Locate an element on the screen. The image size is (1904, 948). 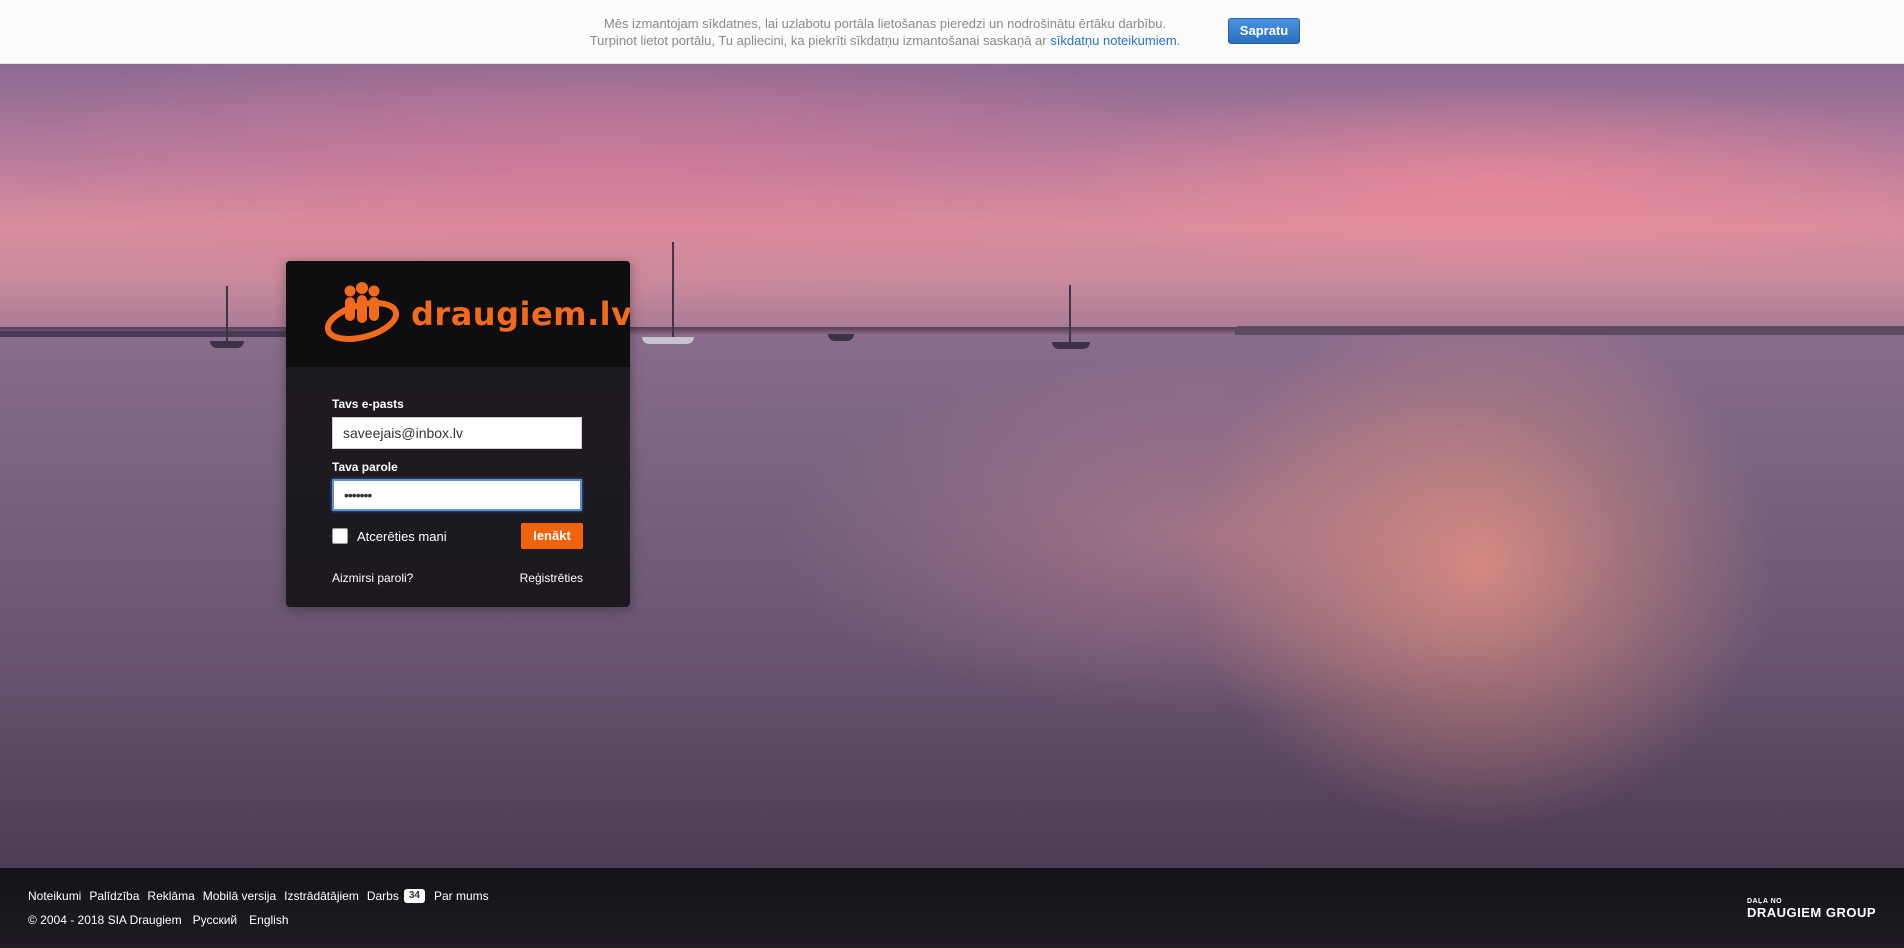
email-input is located at coordinates (457, 433).